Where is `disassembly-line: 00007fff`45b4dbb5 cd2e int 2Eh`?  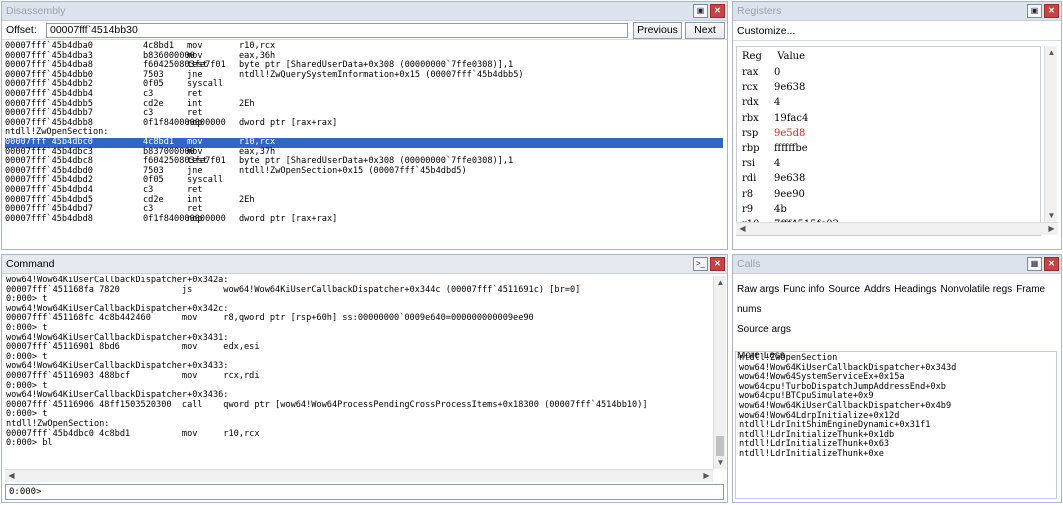
disassembly-line: 00007fff`45b4dbb5 cd2e int 2Eh is located at coordinates (364, 104).